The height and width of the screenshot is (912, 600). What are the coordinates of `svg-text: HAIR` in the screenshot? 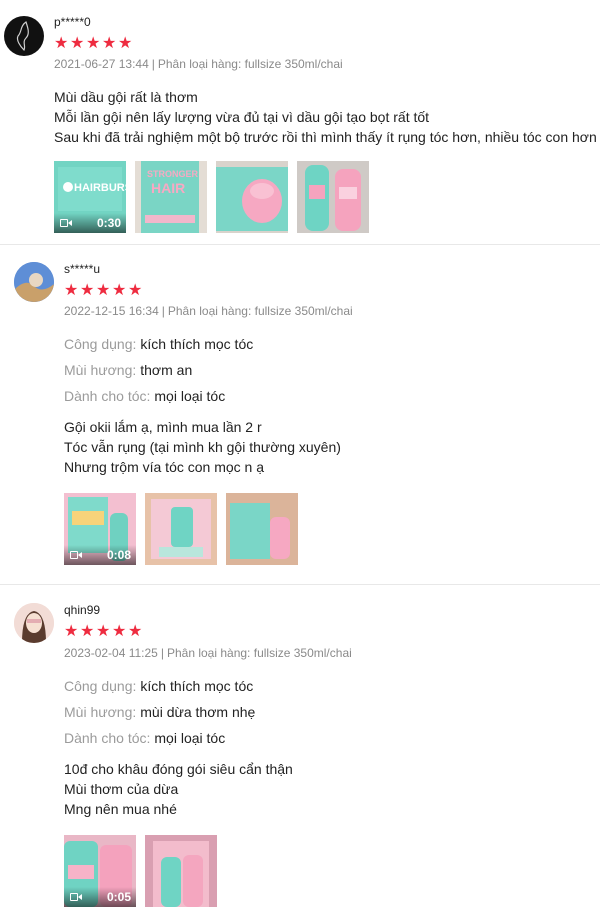 It's located at (168, 188).